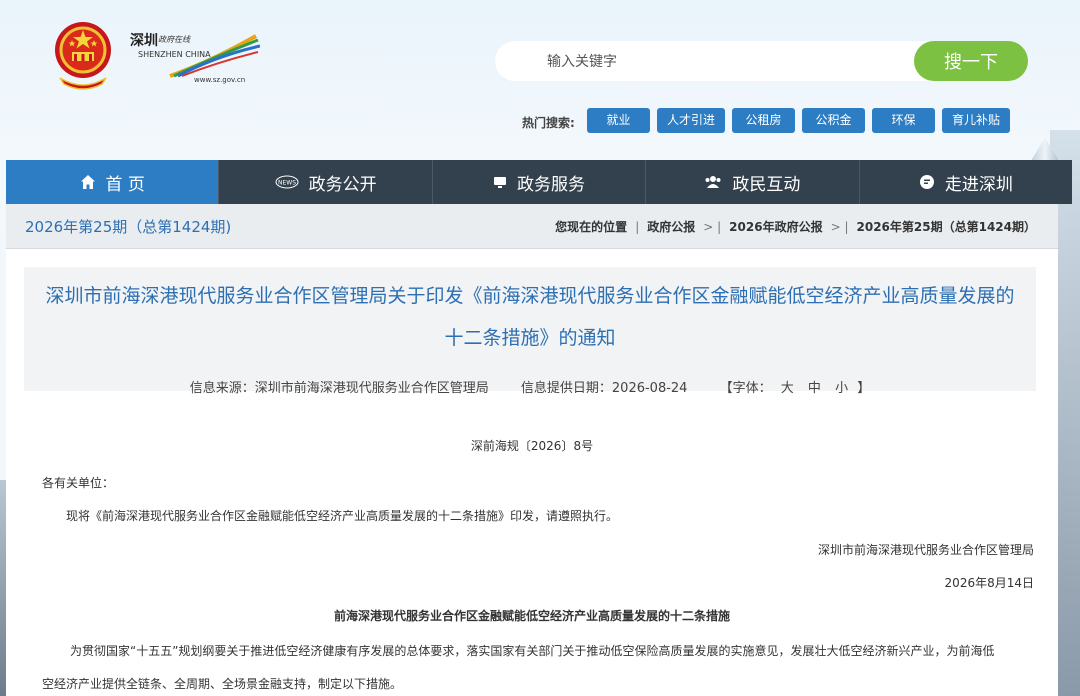 The width and height of the screenshot is (1080, 696). I want to click on hot-tag-environment: 环保, so click(904, 120).